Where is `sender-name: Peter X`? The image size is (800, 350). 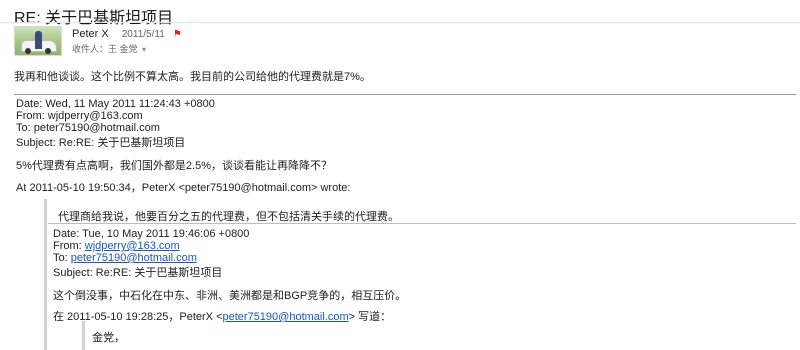
sender-name: Peter X is located at coordinates (90, 34).